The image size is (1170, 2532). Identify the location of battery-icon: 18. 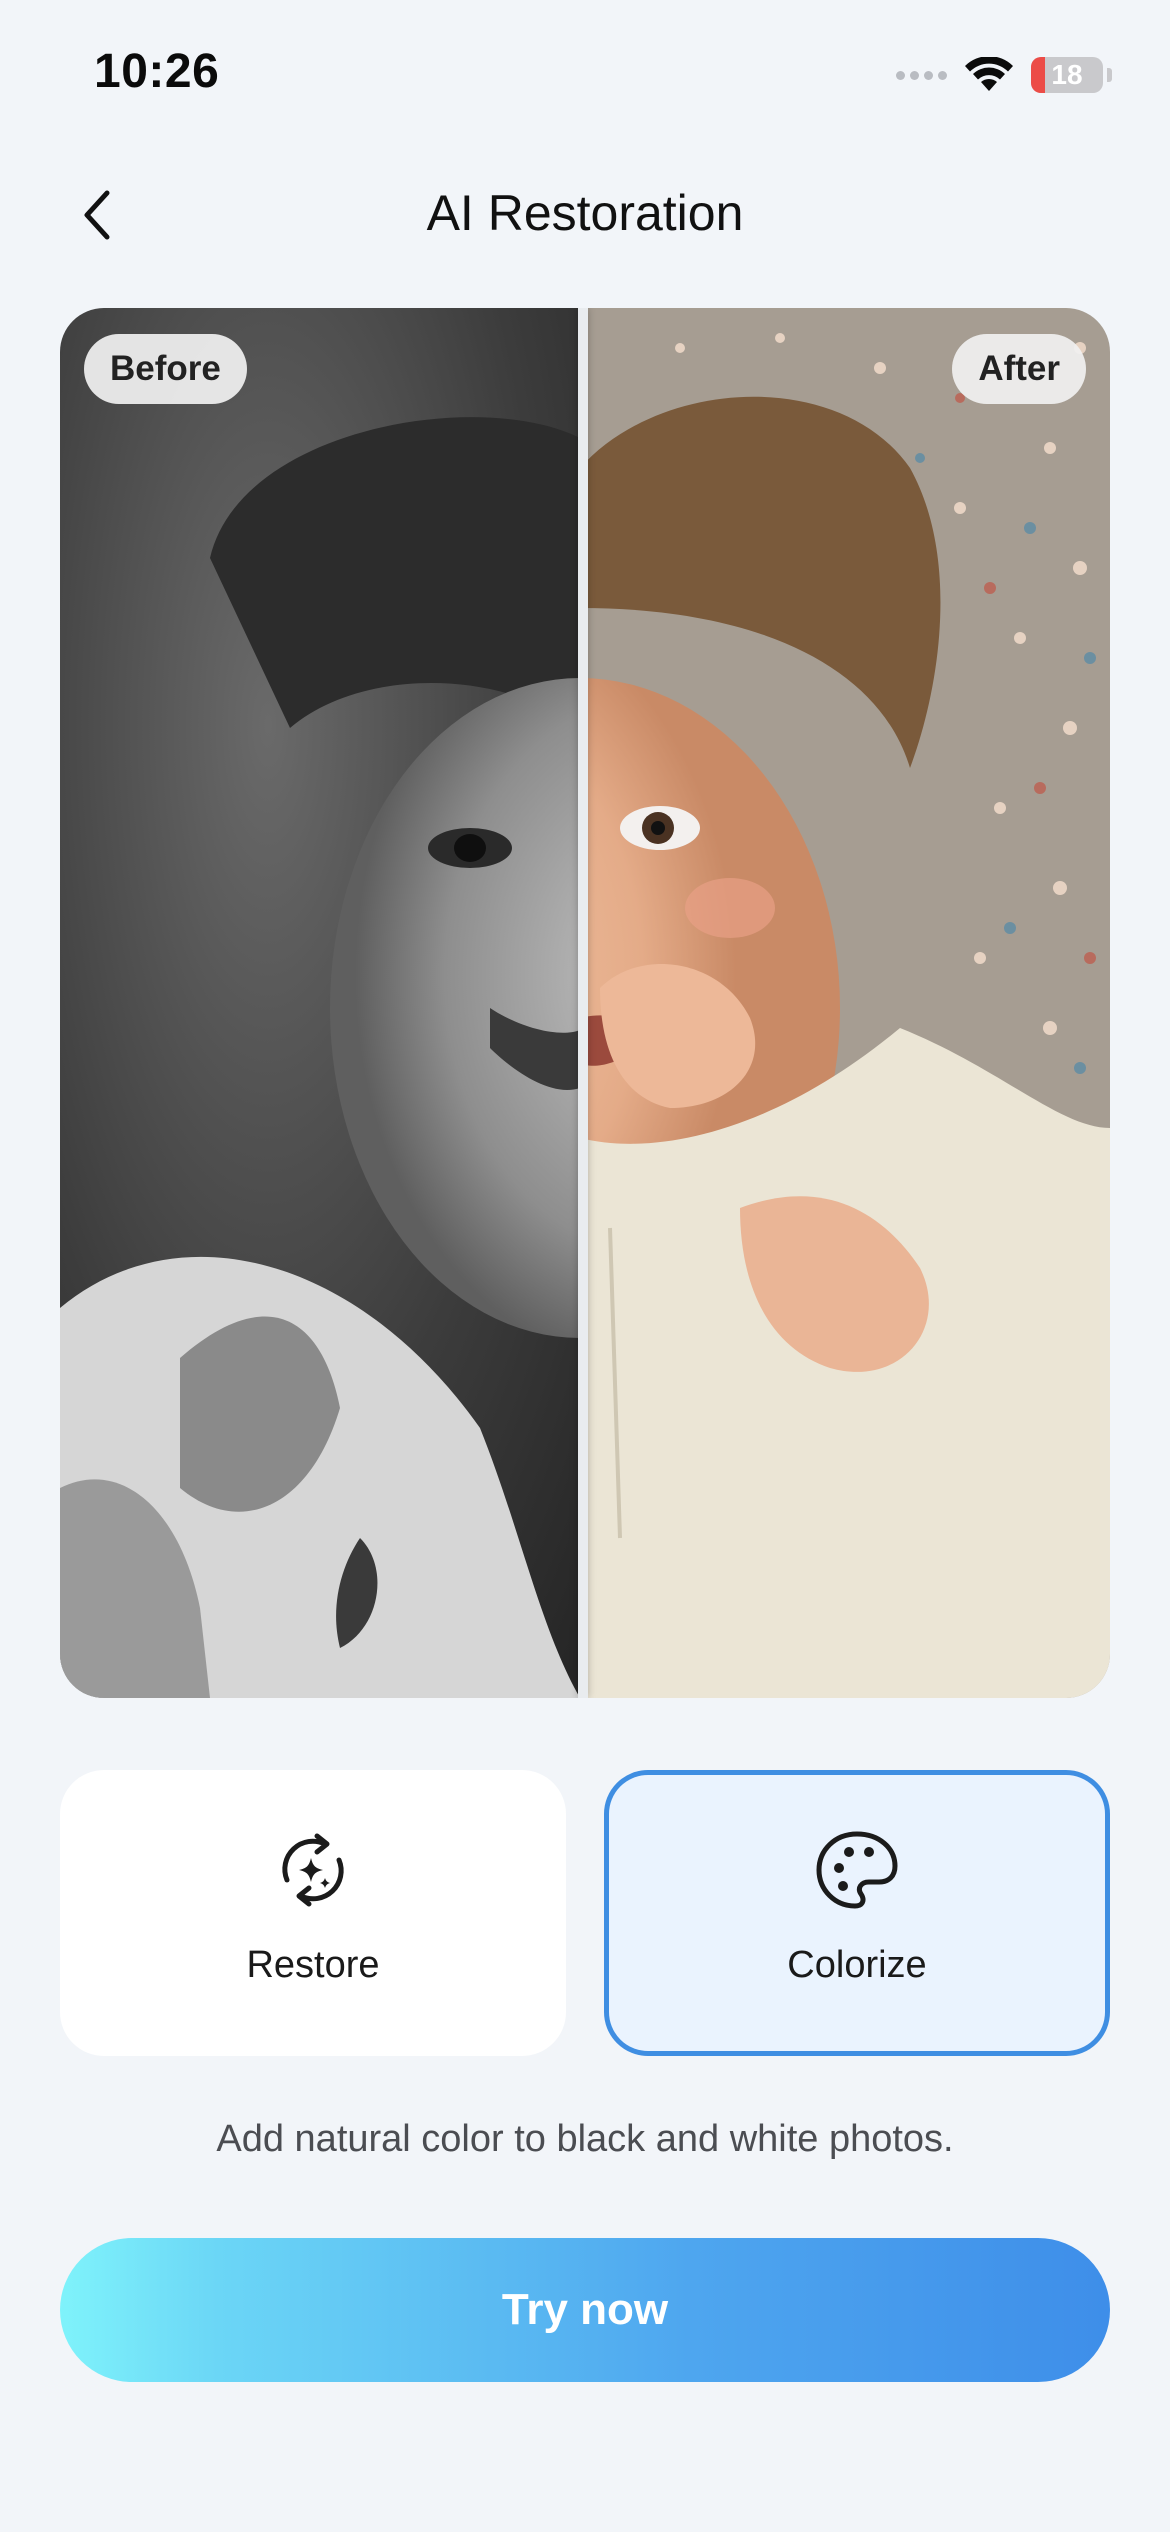
(1067, 75).